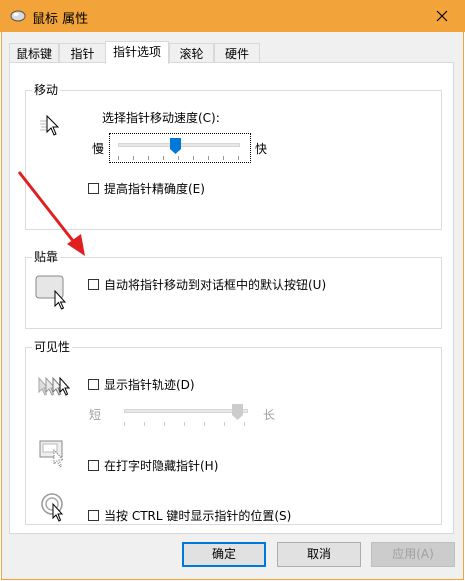 The height and width of the screenshot is (581, 465). Describe the element at coordinates (197, 516) in the screenshot. I see `ctrl-locate-label: 当按 CTRL 键时显示指针的位置(S)` at that location.